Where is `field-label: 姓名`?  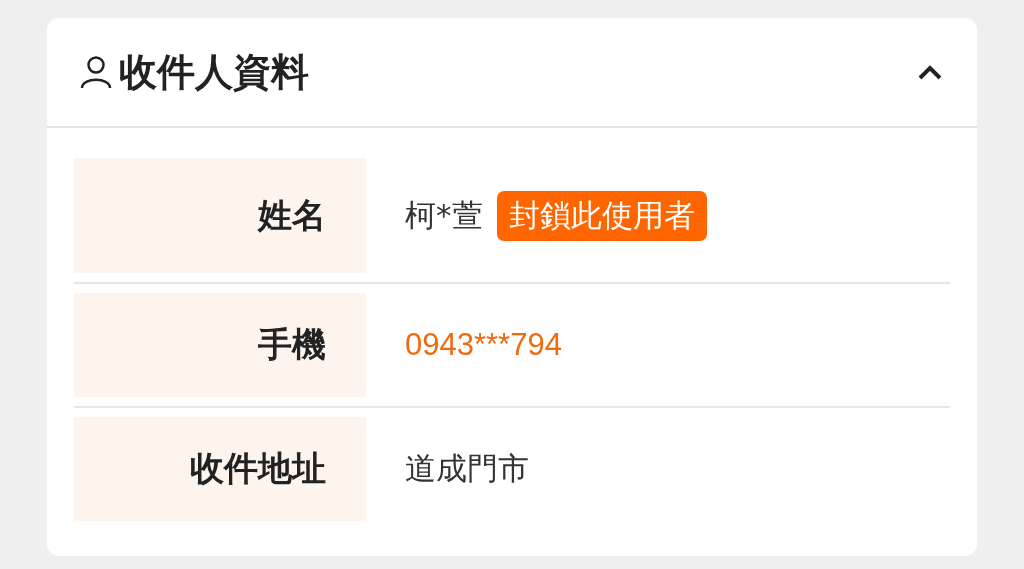
field-label: 姓名 is located at coordinates (292, 215).